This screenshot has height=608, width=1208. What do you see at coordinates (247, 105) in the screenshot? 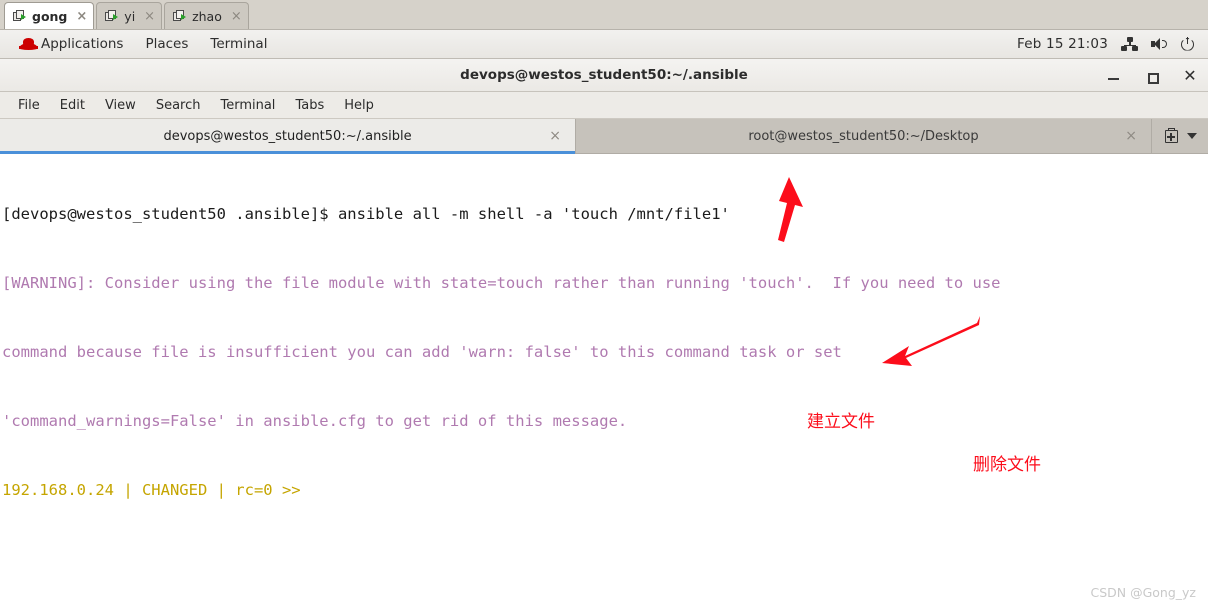
I see `menu-terminal: Terminal` at bounding box center [247, 105].